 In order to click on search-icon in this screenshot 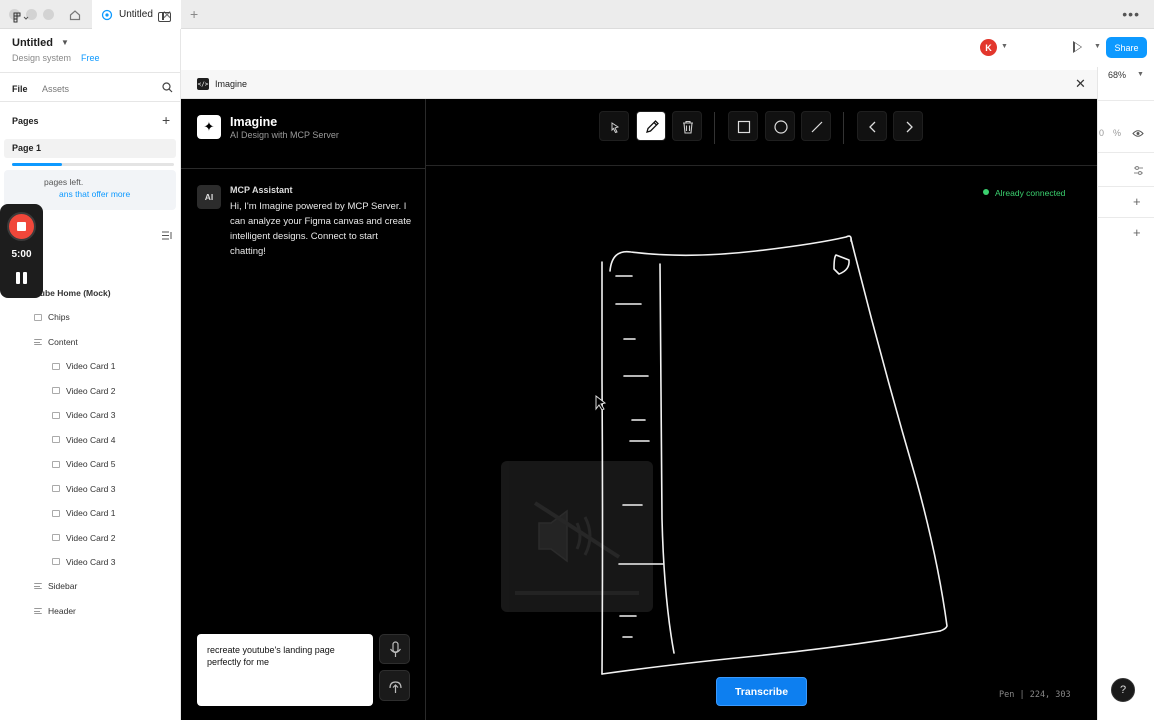, I will do `click(167, 87)`.